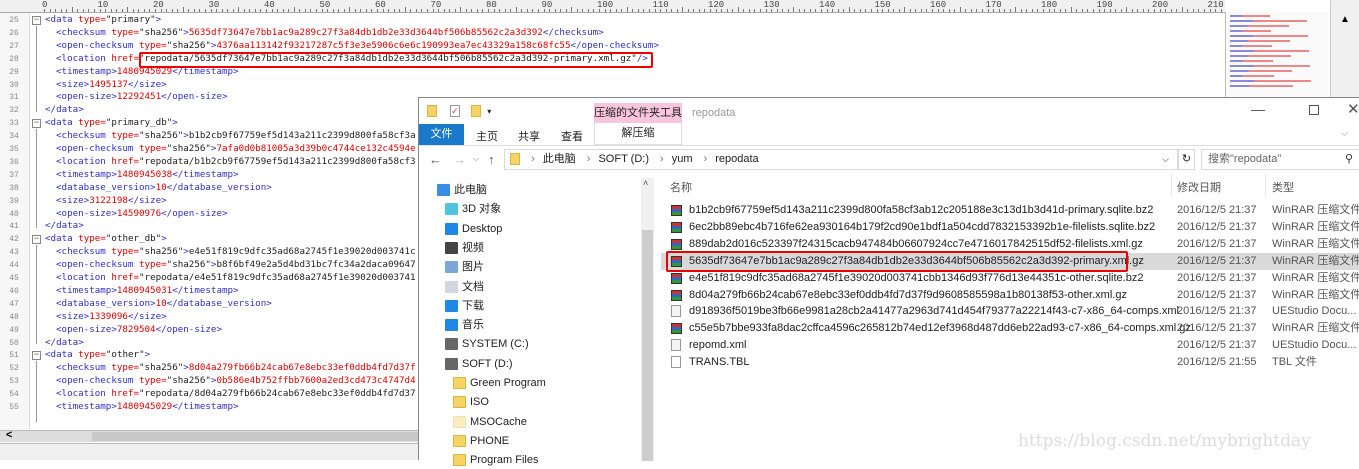 This screenshot has width=1359, height=469. What do you see at coordinates (719, 362) in the screenshot?
I see `file-name: TRANS.TBL` at bounding box center [719, 362].